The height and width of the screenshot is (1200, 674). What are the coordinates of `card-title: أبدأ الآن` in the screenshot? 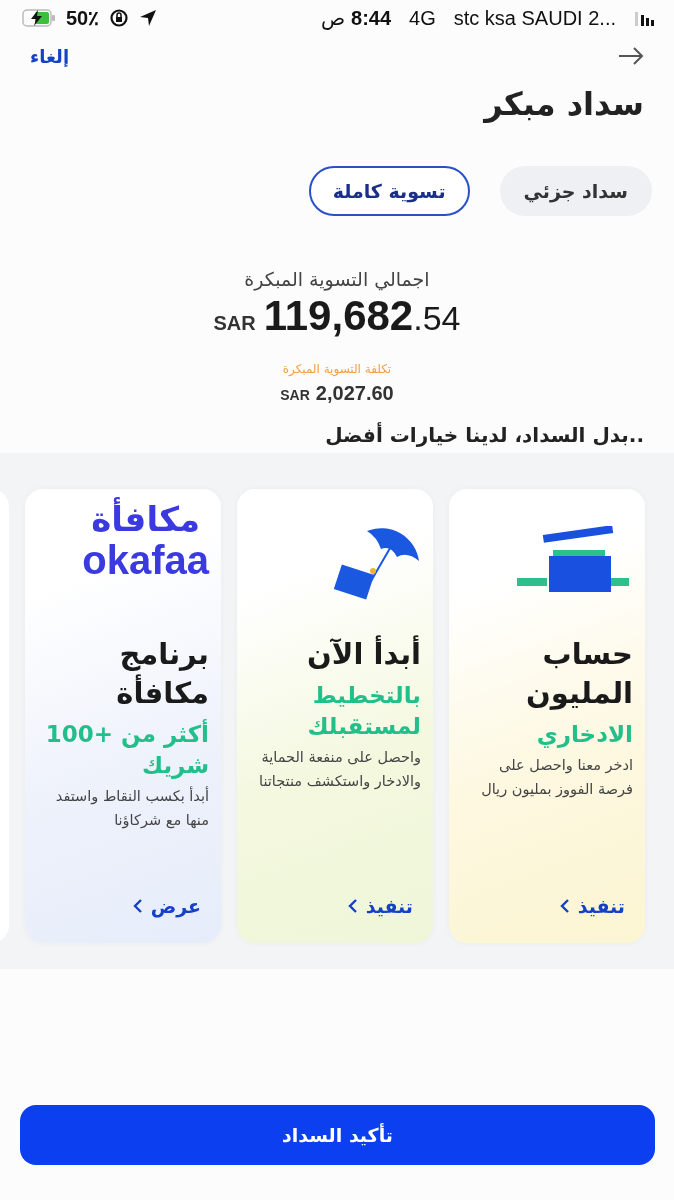 It's located at (363, 654).